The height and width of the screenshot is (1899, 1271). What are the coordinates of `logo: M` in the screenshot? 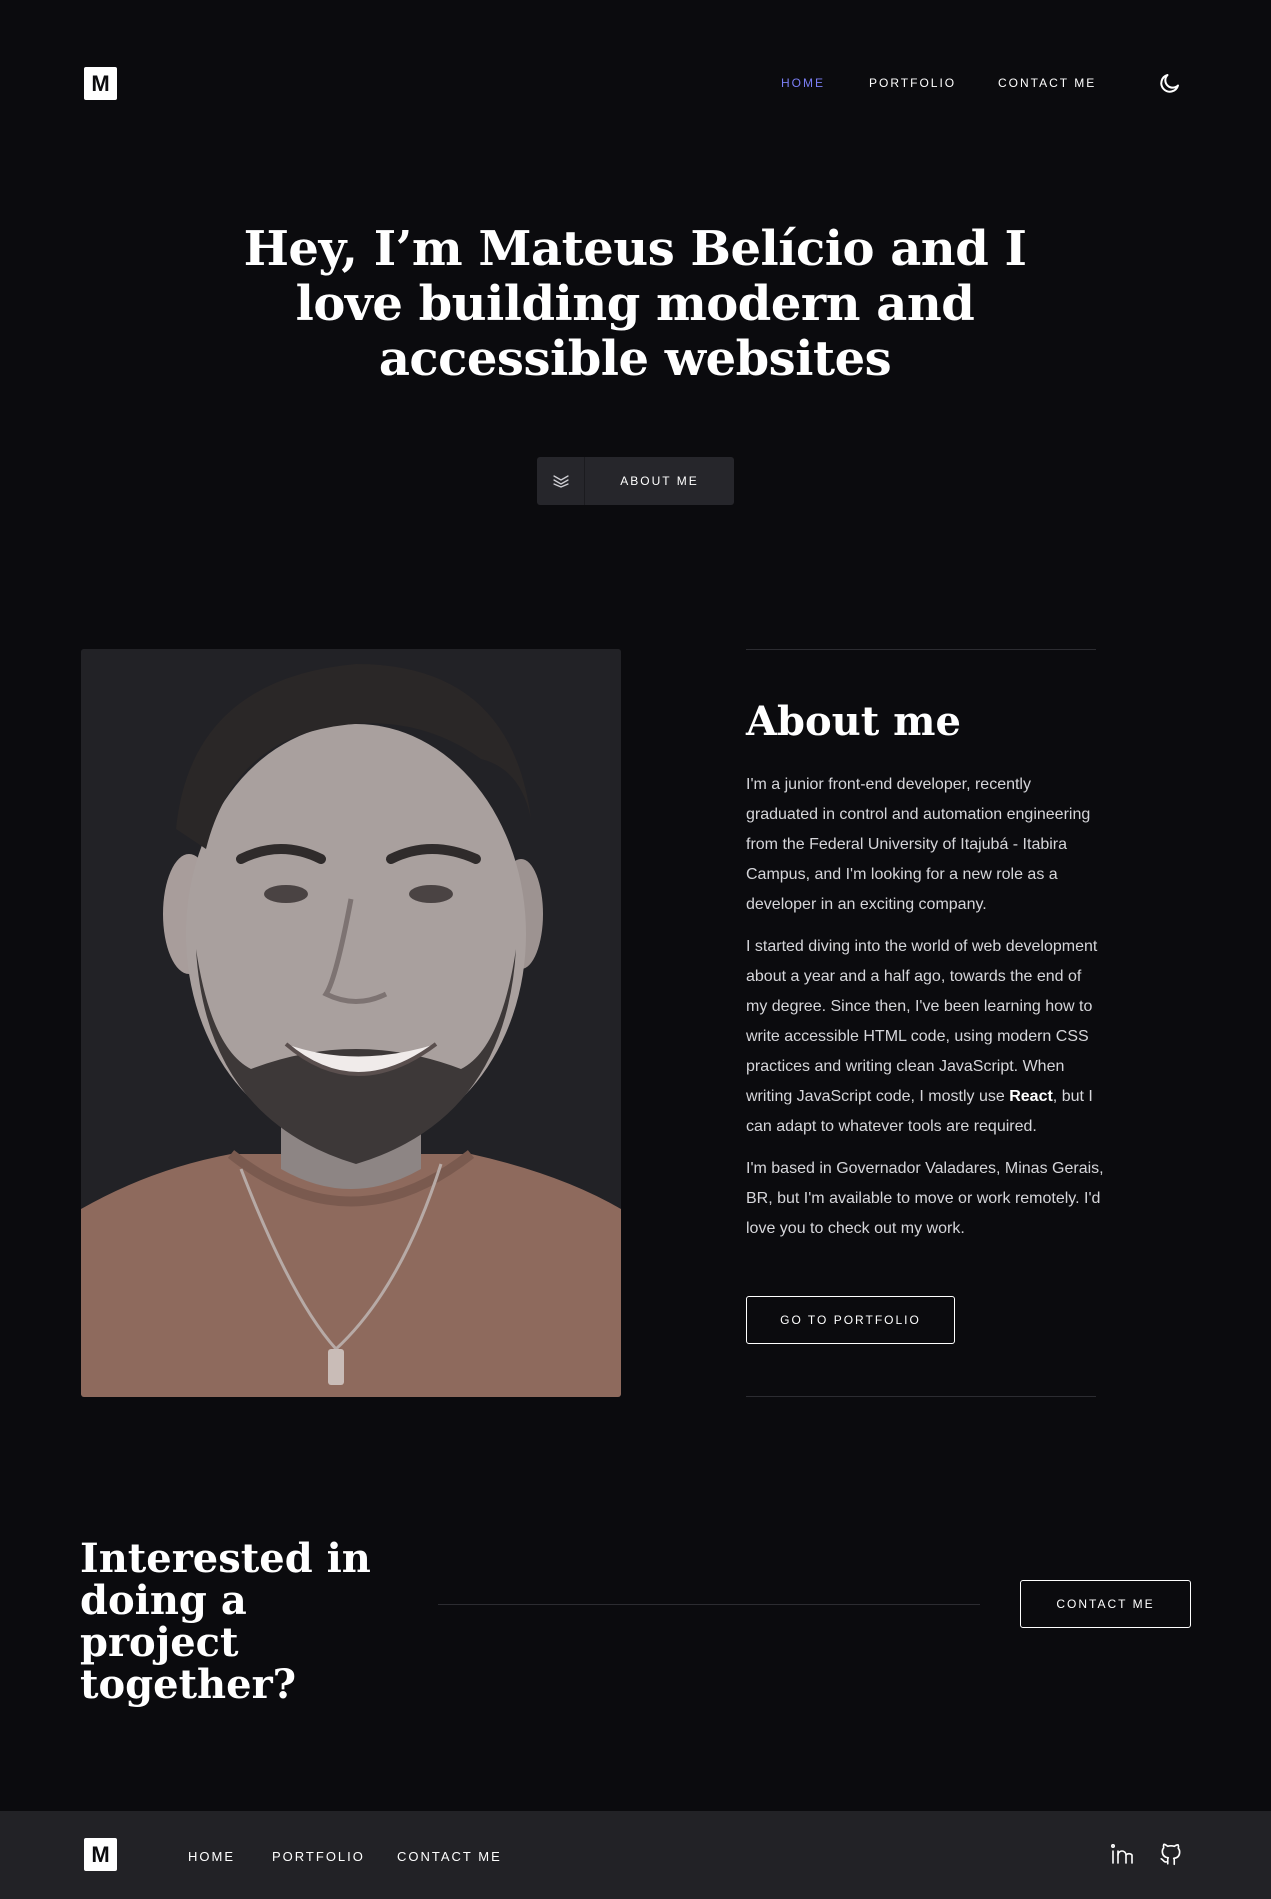 It's located at (100, 83).